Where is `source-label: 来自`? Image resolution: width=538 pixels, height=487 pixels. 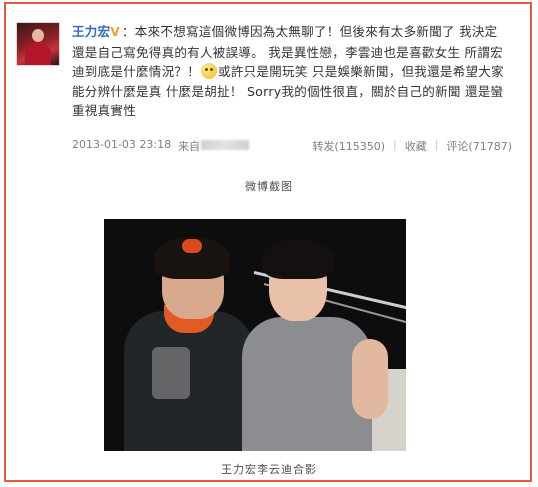 source-label: 来自 is located at coordinates (189, 146).